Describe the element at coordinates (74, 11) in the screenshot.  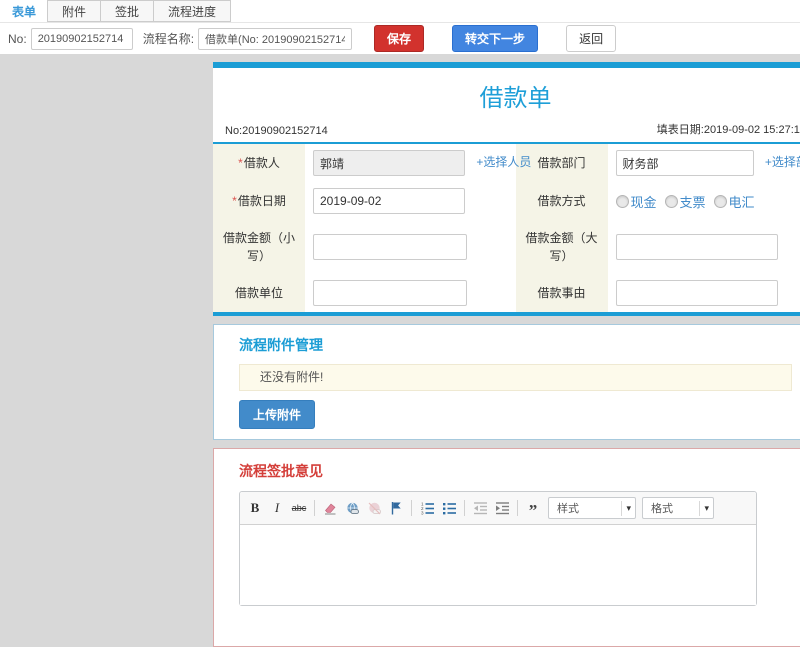
I see `tab-attachments: 附件` at that location.